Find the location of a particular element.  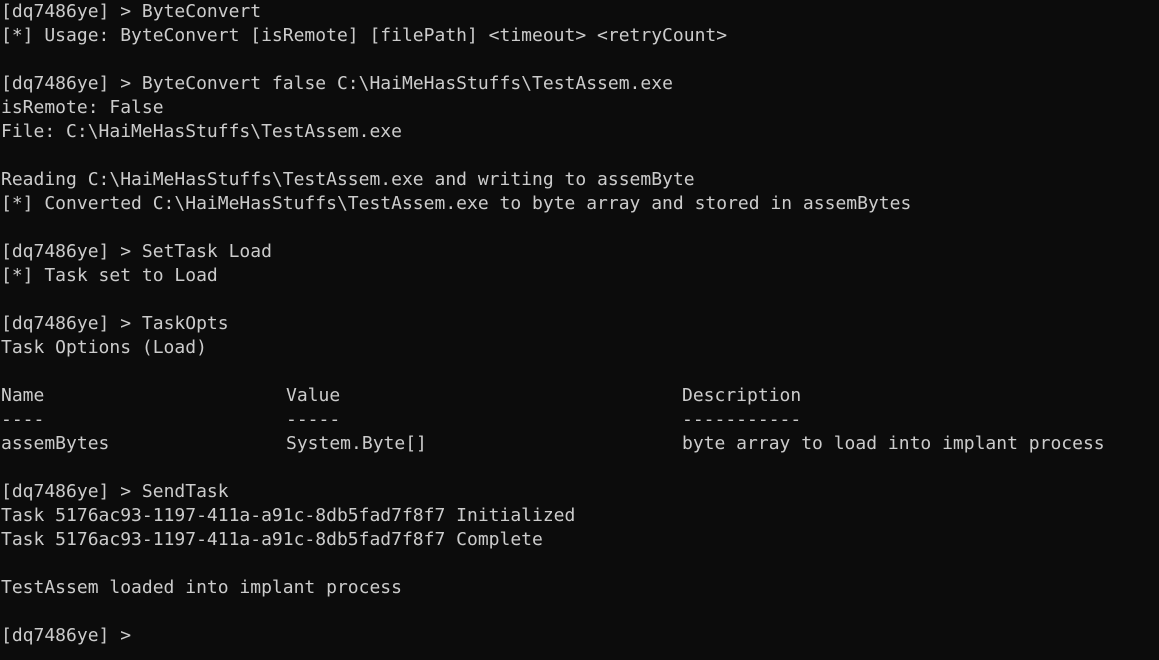

table-cell-value: System.Byte[] is located at coordinates (356, 443).